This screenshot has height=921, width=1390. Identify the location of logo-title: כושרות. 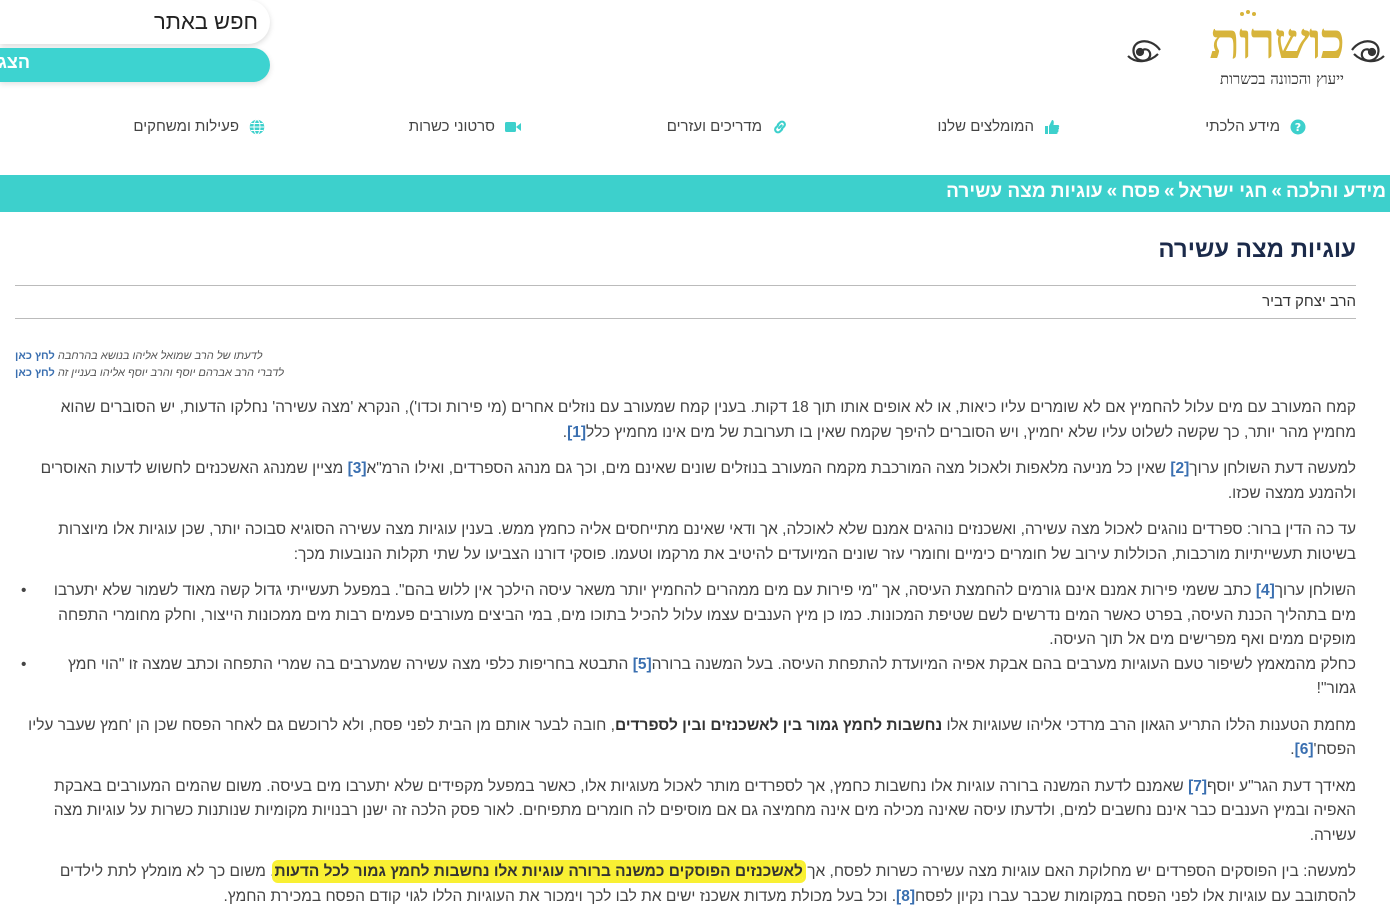
(1277, 40).